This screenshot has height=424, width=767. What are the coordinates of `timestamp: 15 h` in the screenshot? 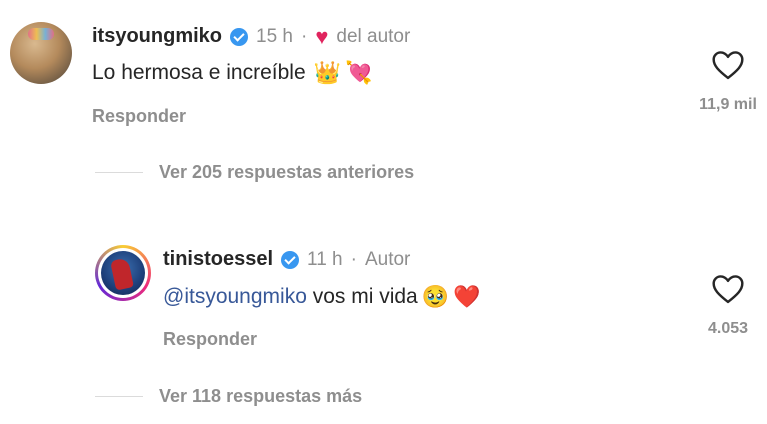 It's located at (274, 36).